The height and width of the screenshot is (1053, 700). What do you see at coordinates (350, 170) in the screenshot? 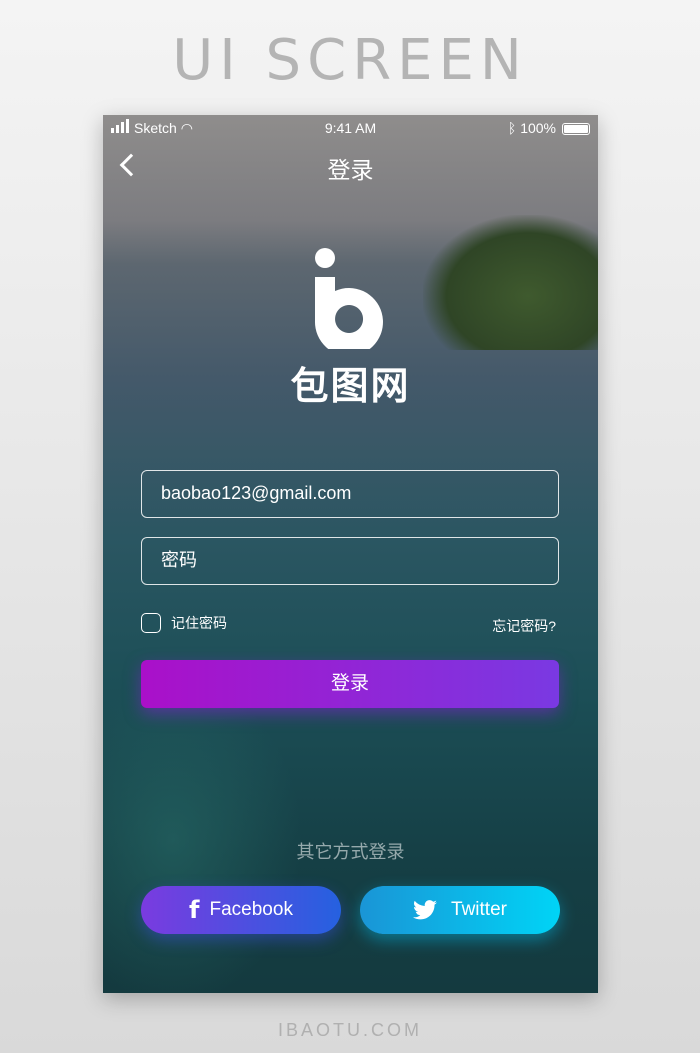
I see `nav-title: 登录` at bounding box center [350, 170].